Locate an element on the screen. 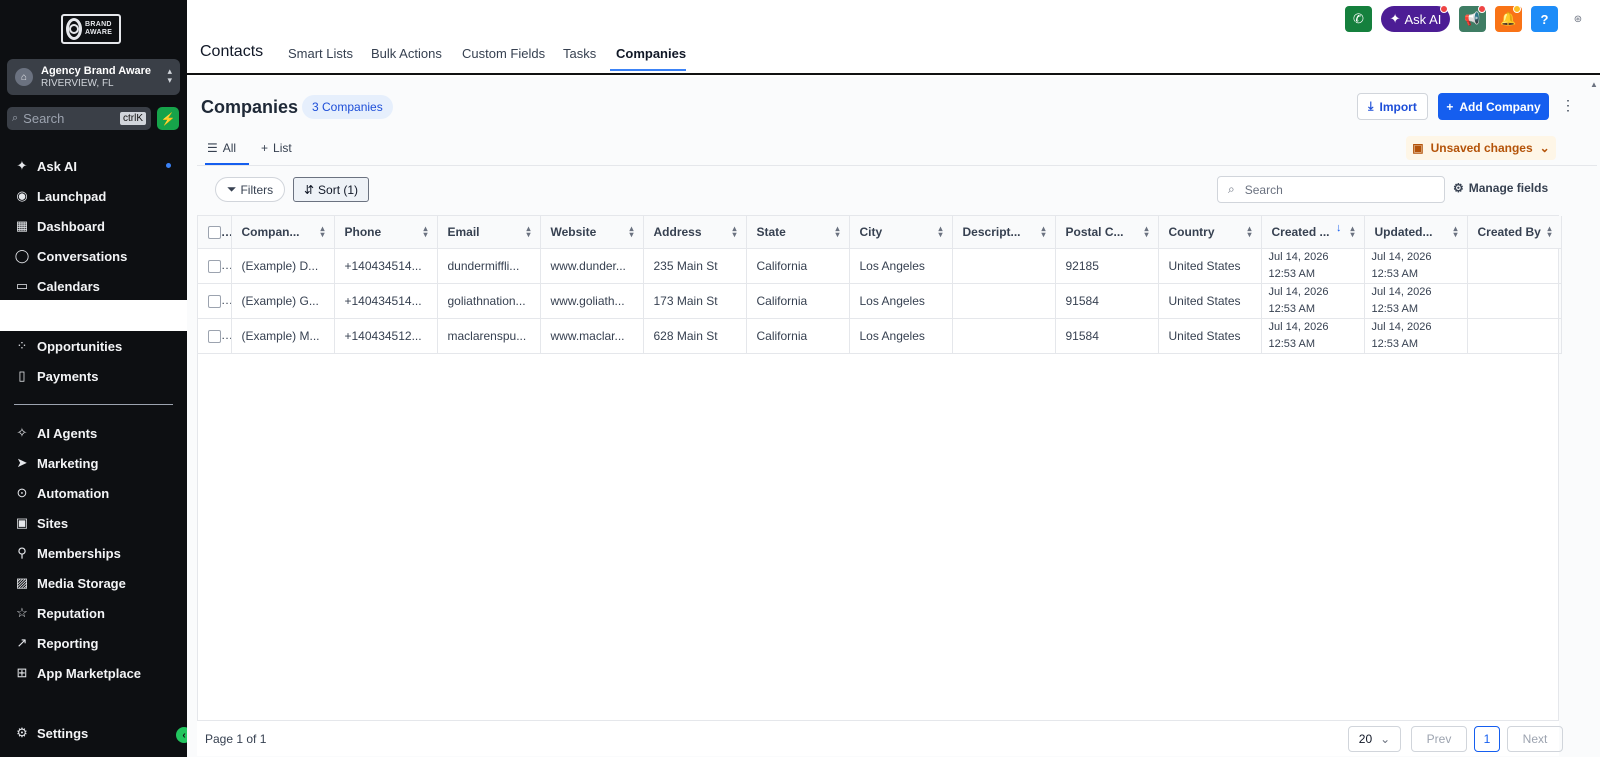 The image size is (1600, 757). star-icon: ☆ is located at coordinates (22, 612).